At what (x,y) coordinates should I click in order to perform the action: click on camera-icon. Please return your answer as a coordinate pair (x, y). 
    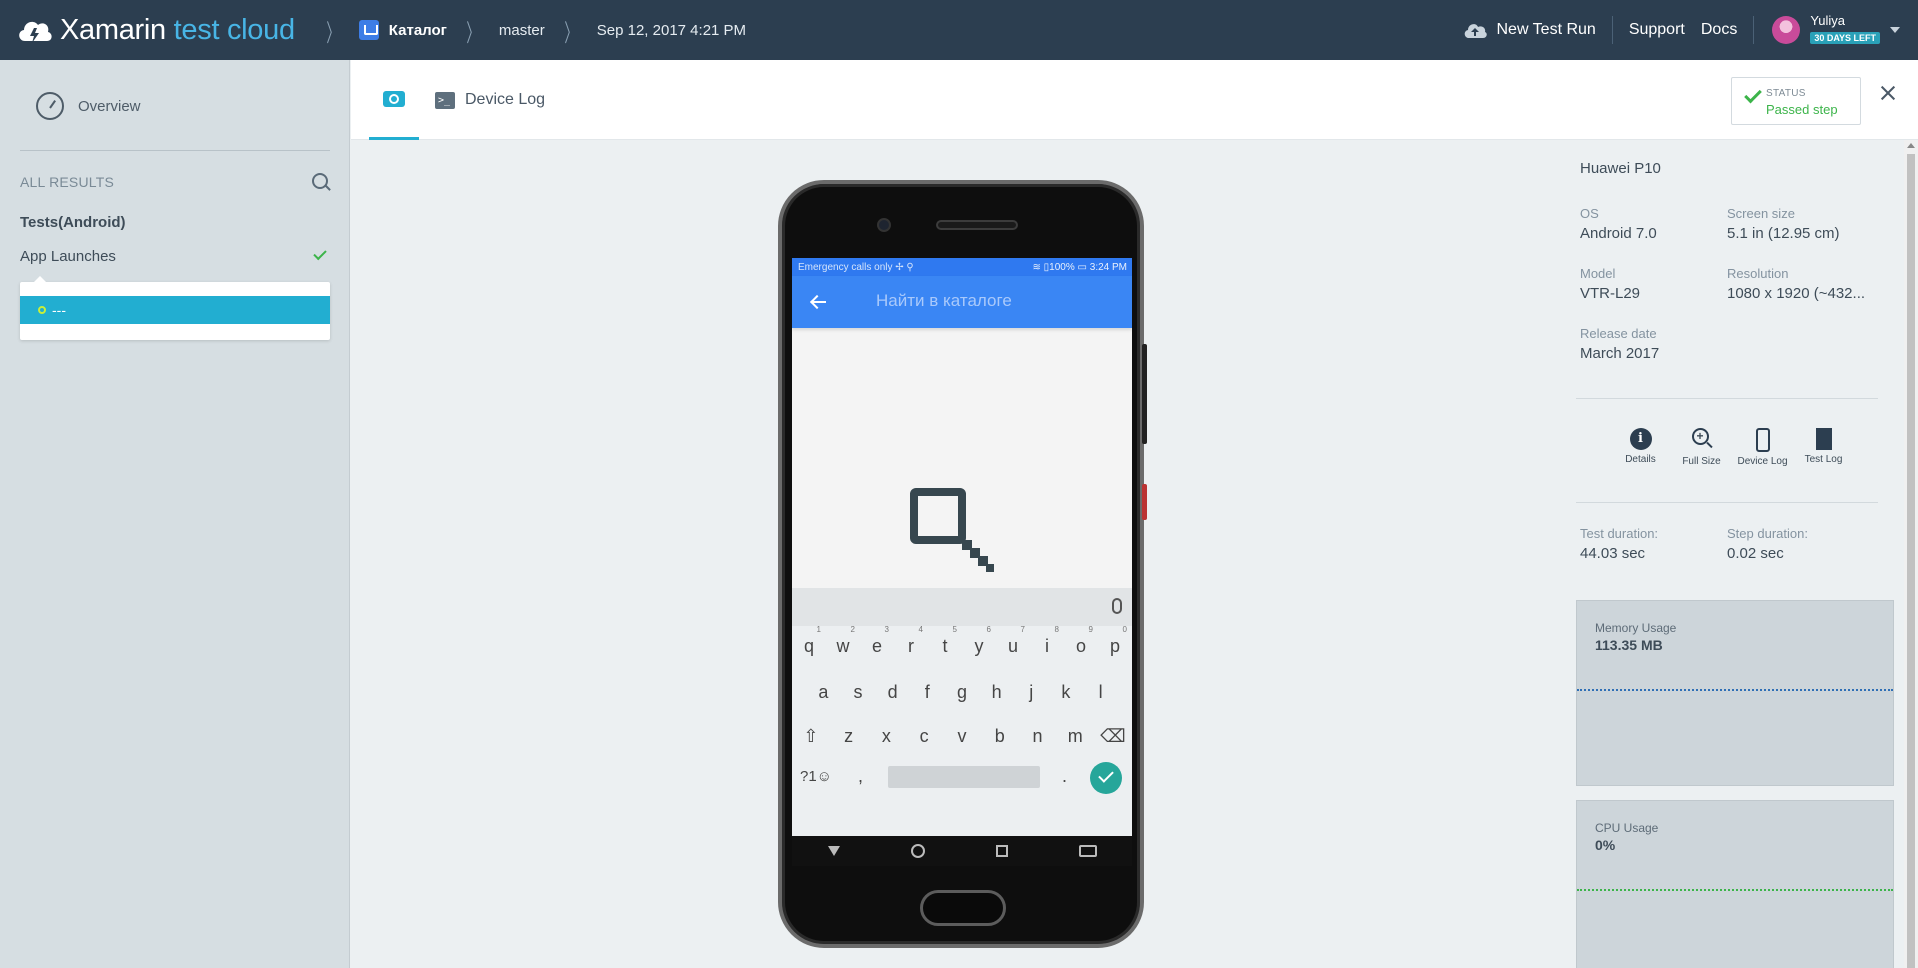
    Looking at the image, I should click on (394, 98).